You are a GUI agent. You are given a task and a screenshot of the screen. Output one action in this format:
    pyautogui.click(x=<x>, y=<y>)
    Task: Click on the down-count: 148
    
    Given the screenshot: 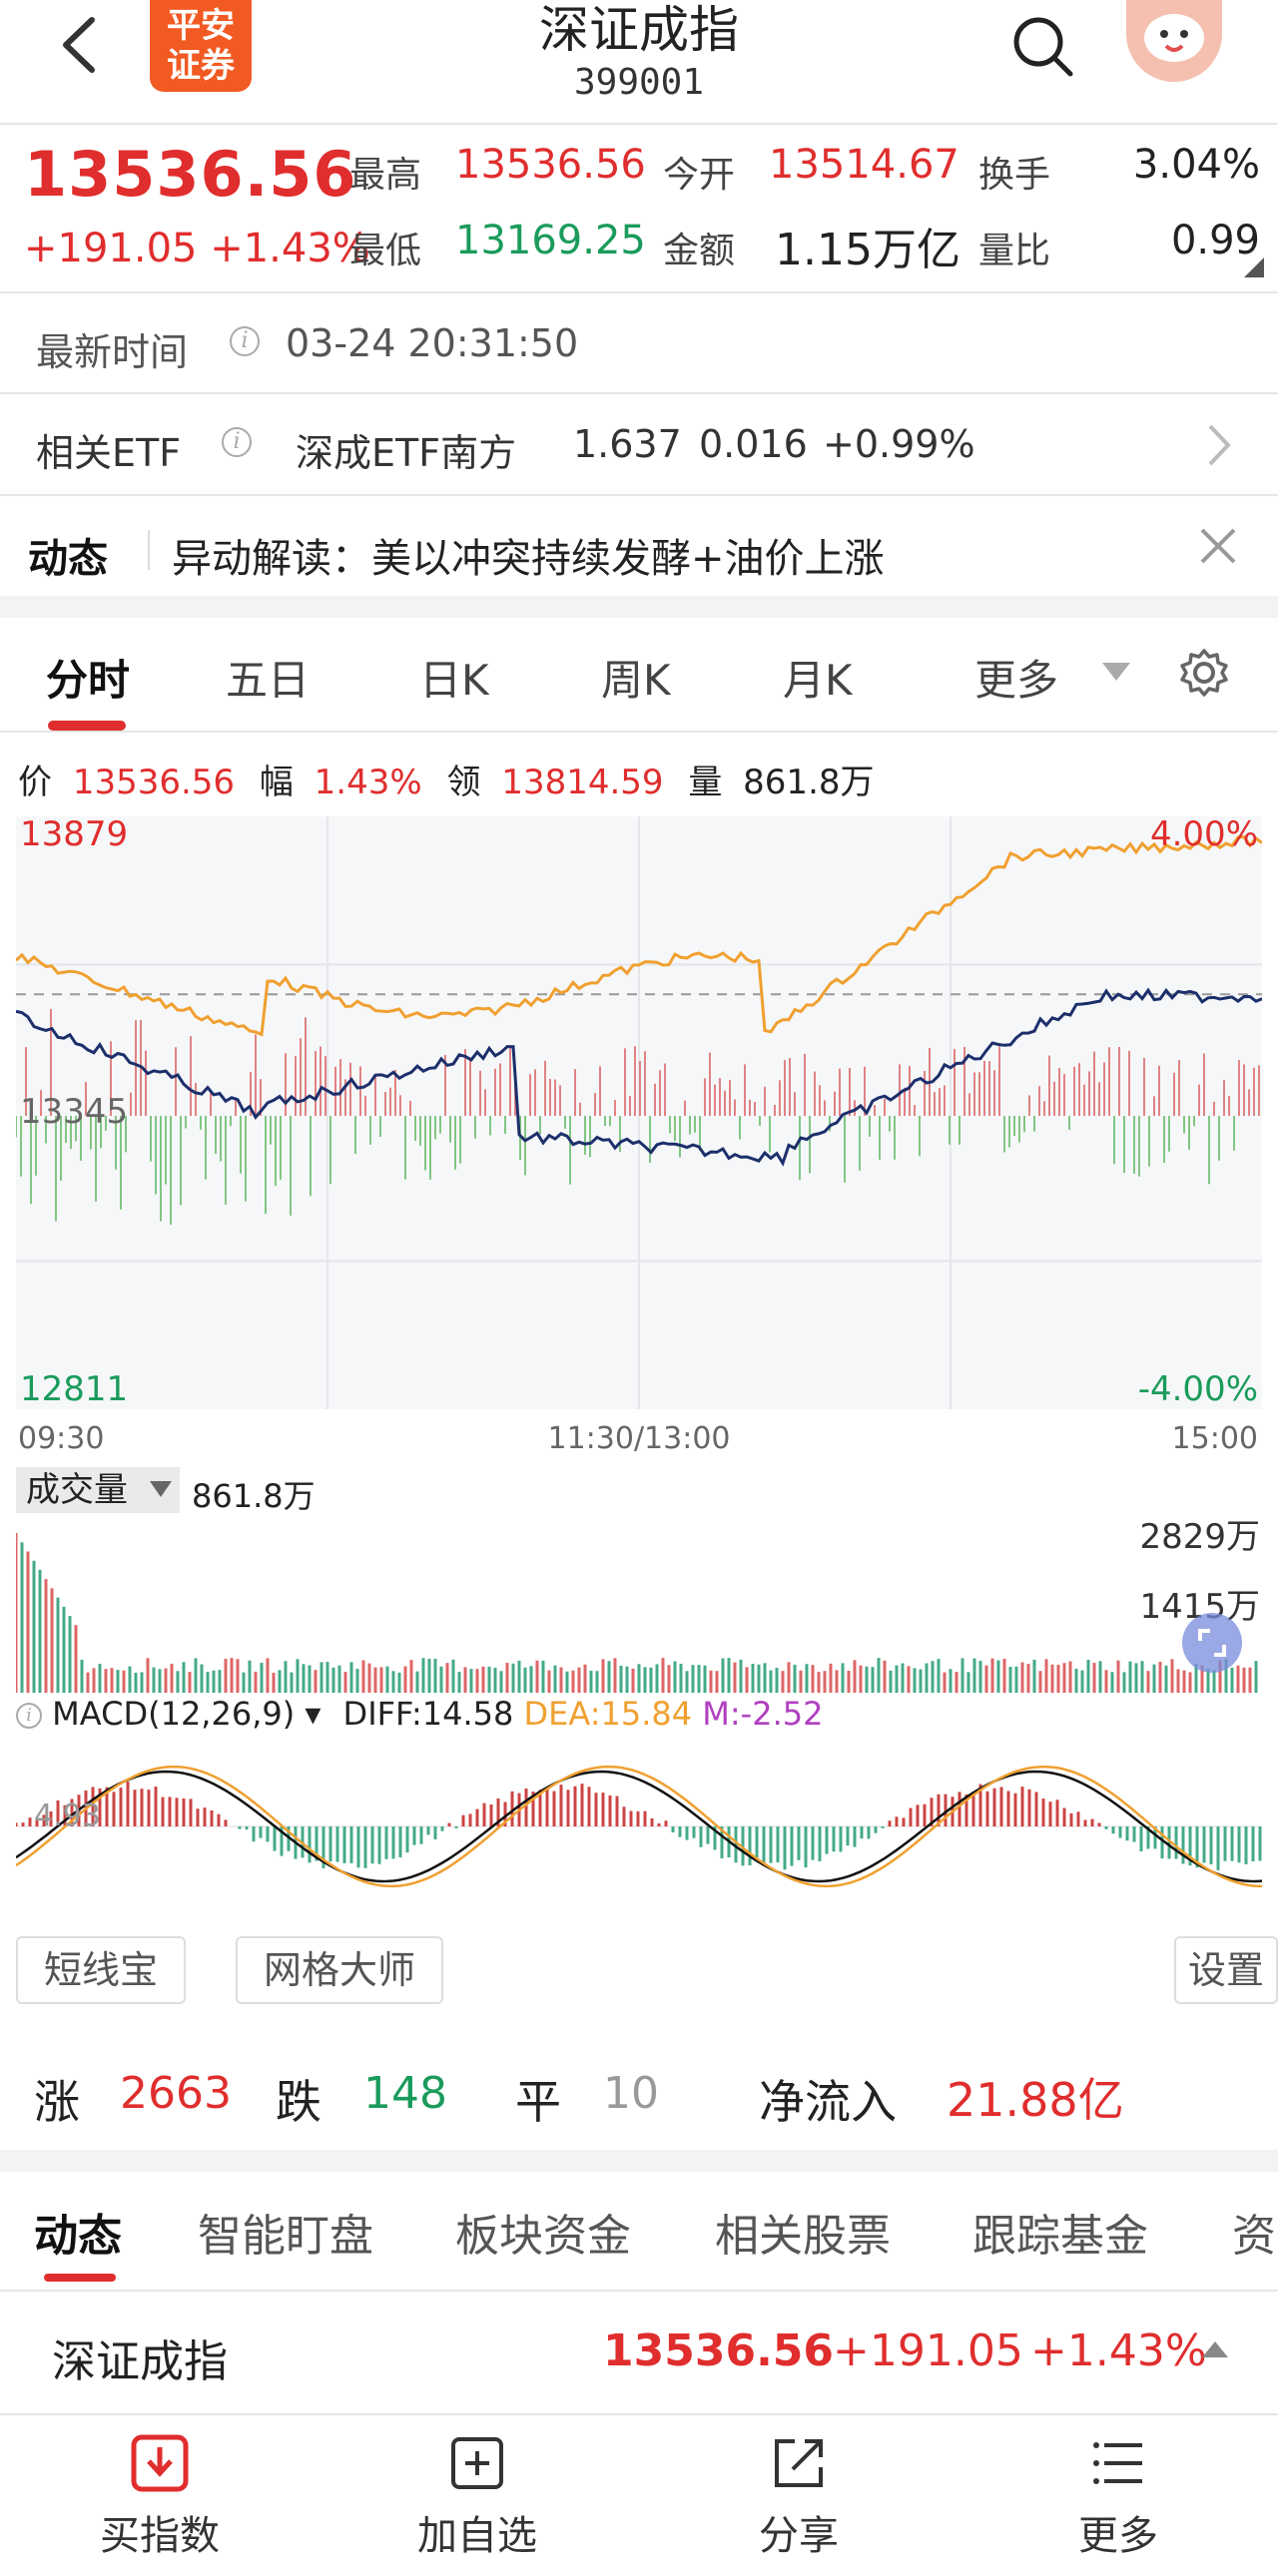 What is the action you would take?
    pyautogui.click(x=405, y=2094)
    